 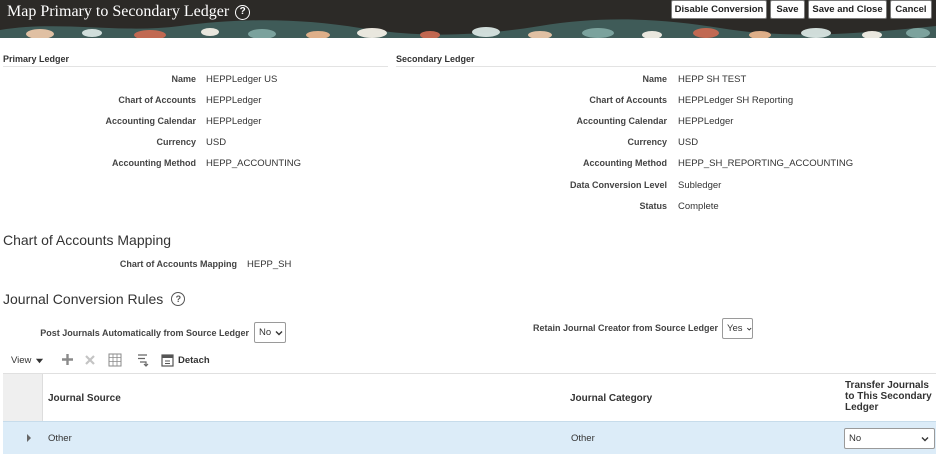 What do you see at coordinates (216, 142) in the screenshot?
I see `primary-currency-value: USD` at bounding box center [216, 142].